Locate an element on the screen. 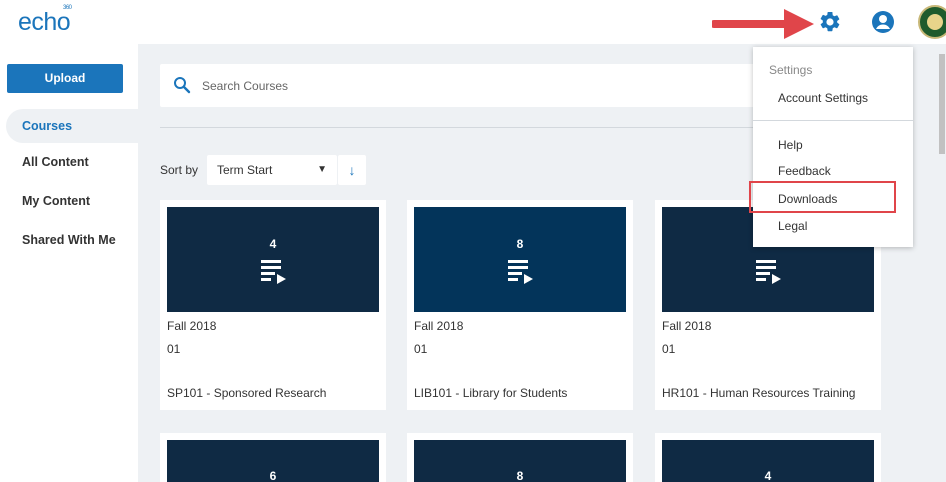 The width and height of the screenshot is (946, 482). echo-logo: echo 360 is located at coordinates (45, 21).